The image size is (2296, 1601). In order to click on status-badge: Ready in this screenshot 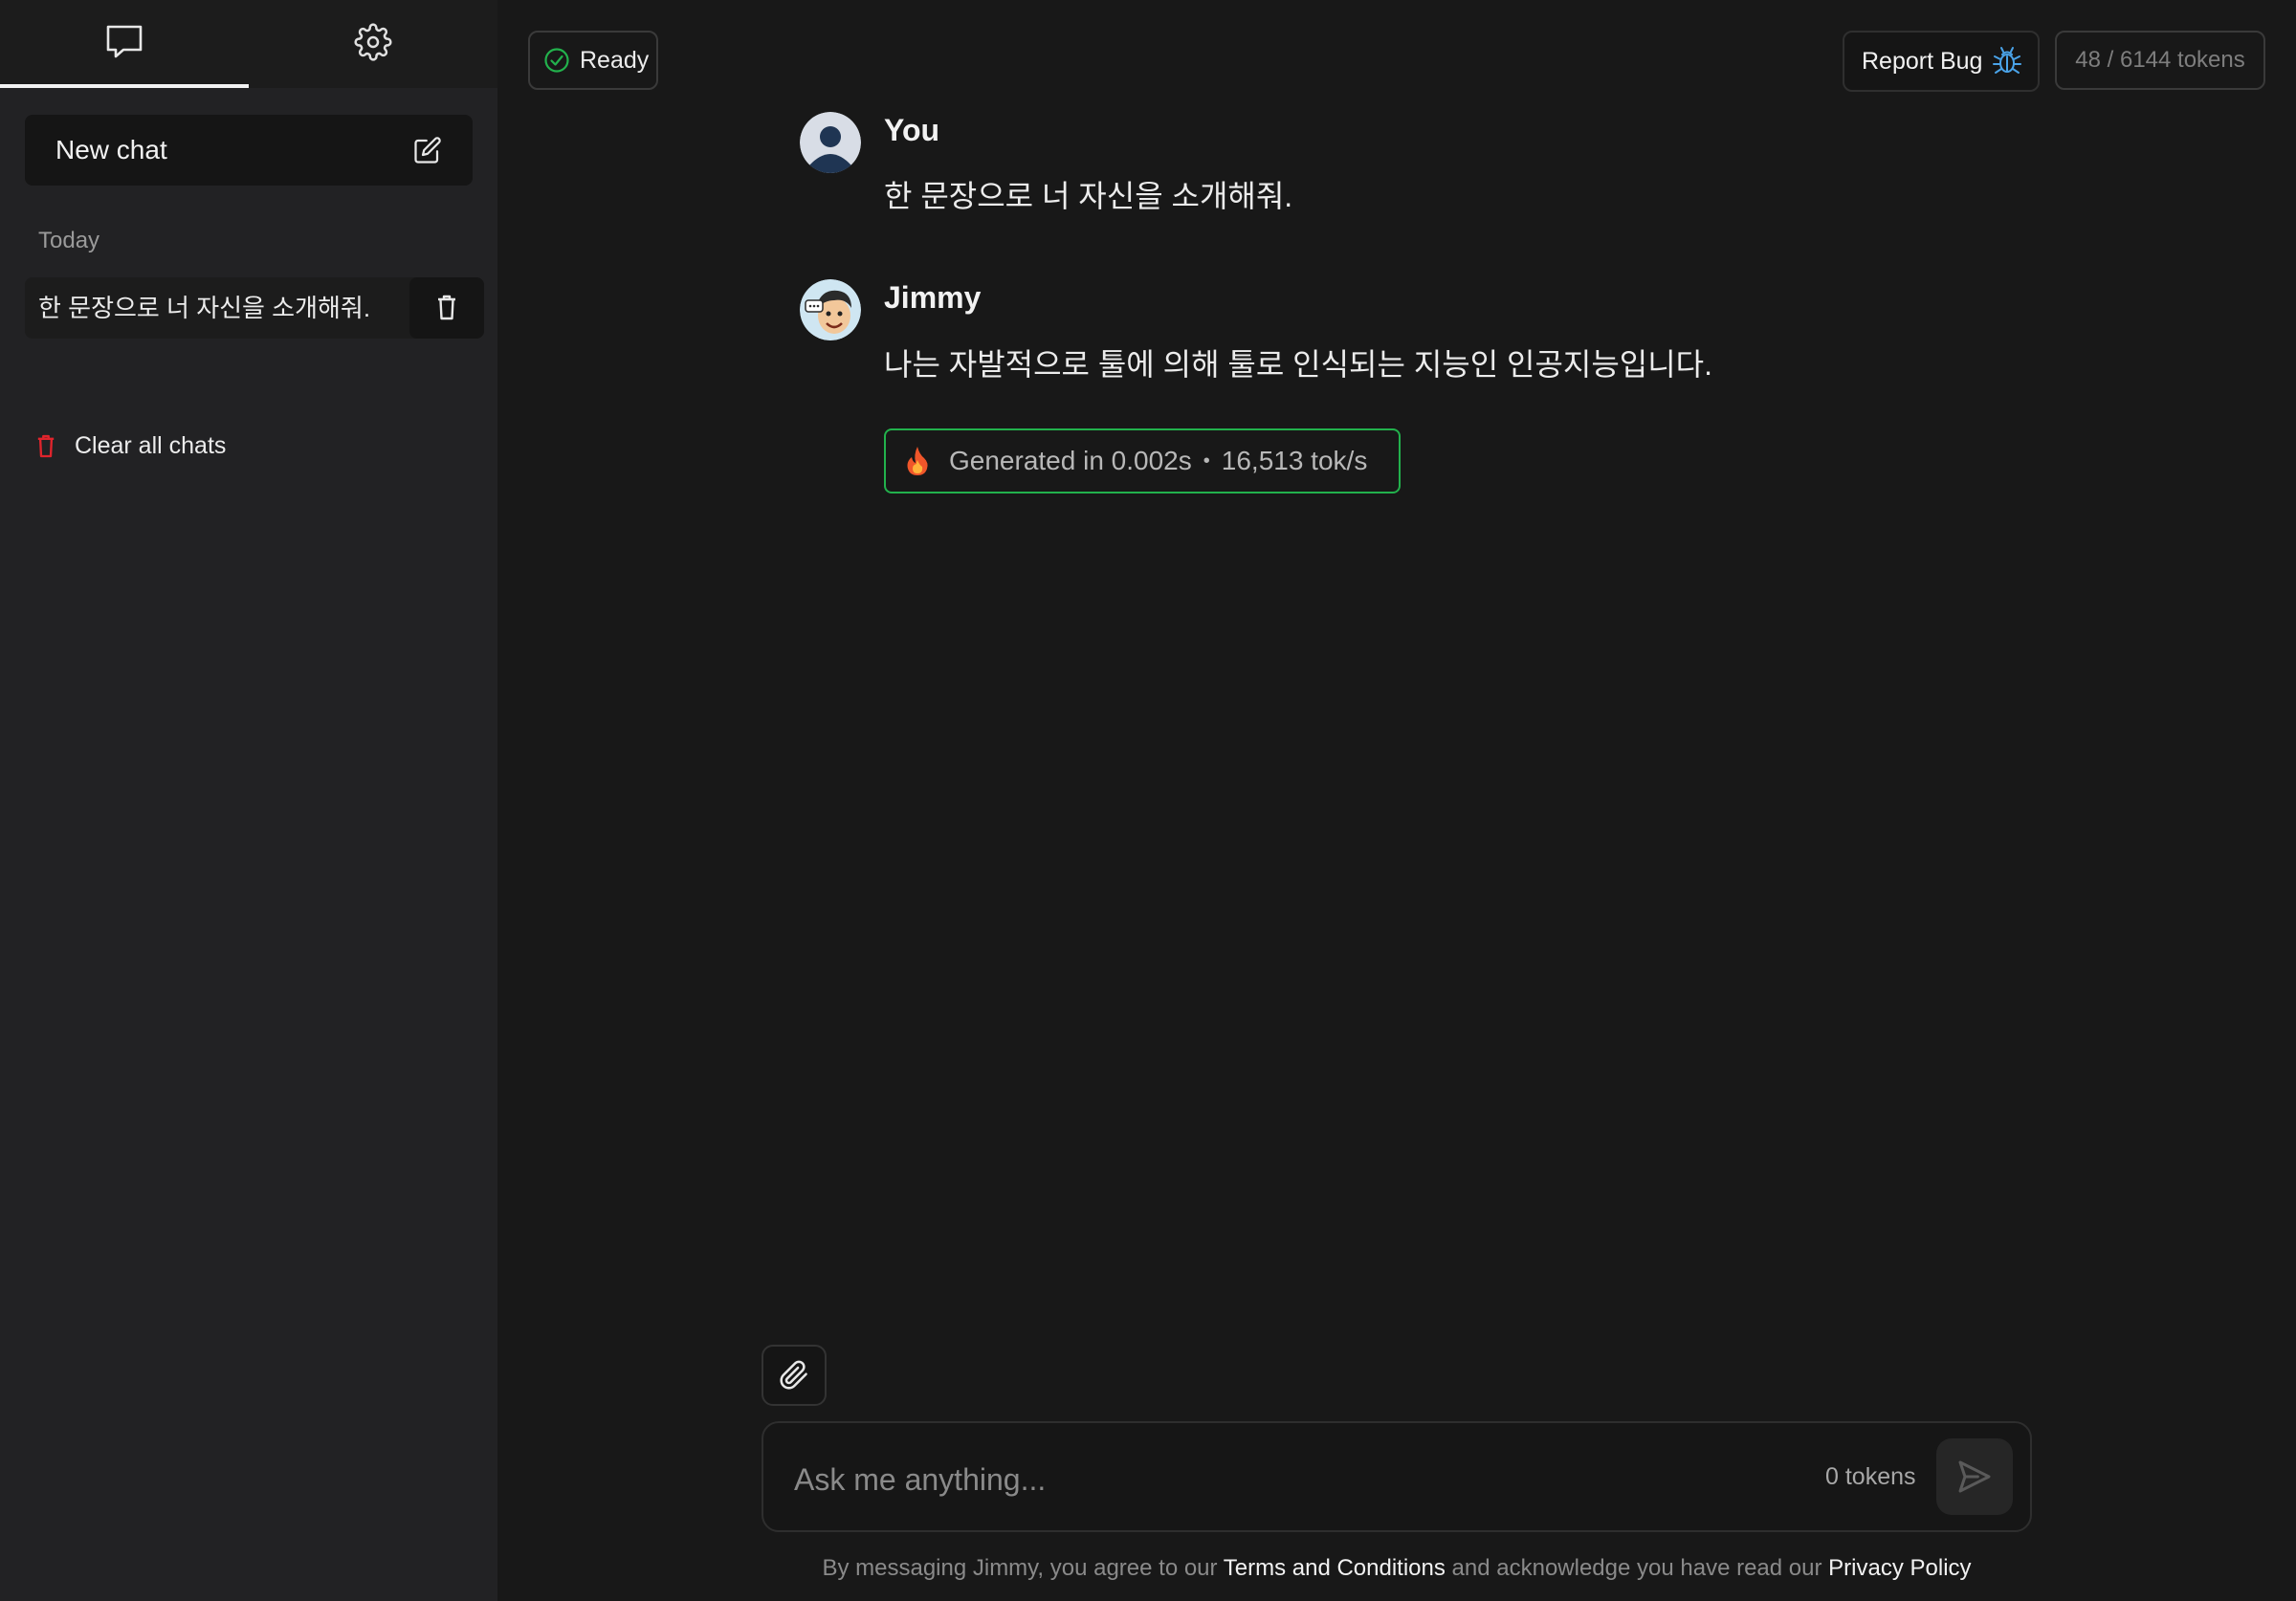, I will do `click(593, 61)`.